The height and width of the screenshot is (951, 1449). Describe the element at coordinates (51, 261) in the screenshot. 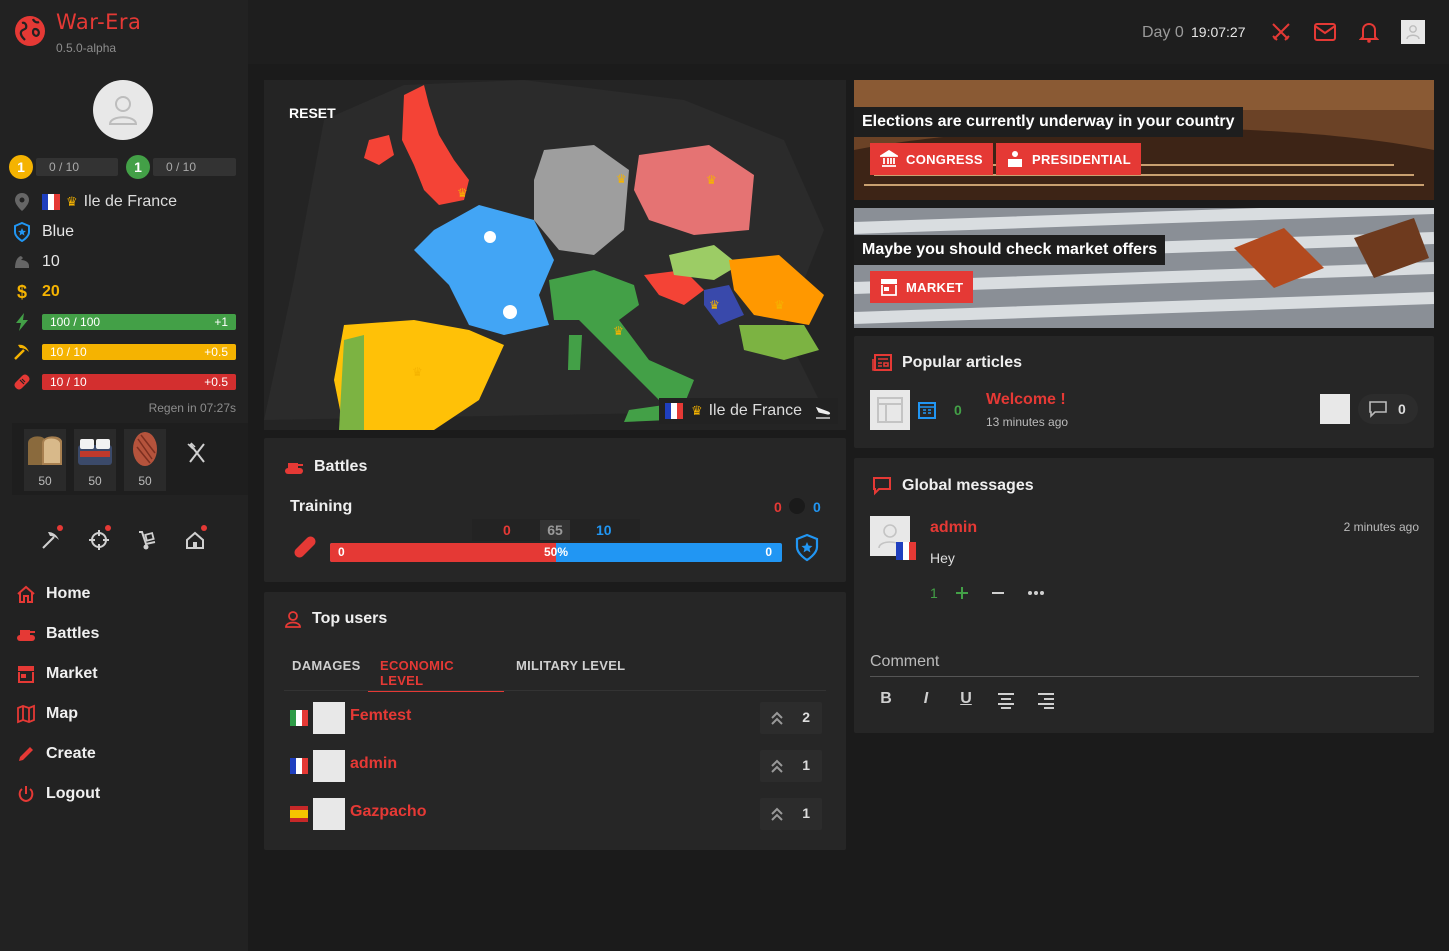

I see `strength-value: 10` at that location.